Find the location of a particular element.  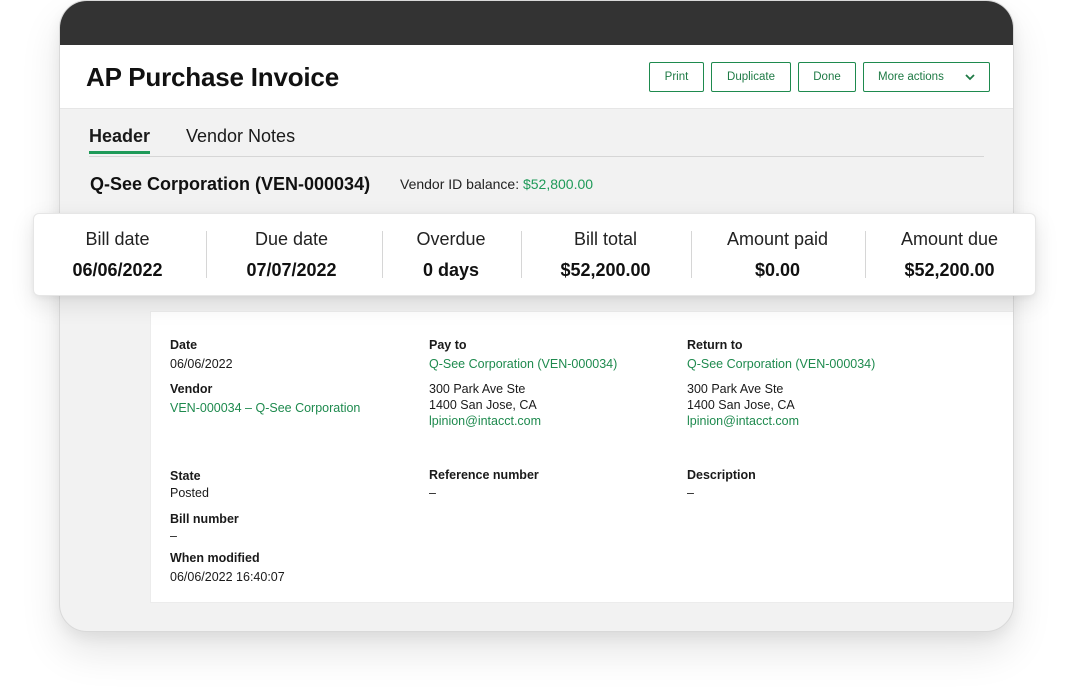

when-modified-field: When modified 06/06/2022 16:40:07 is located at coordinates (227, 567).